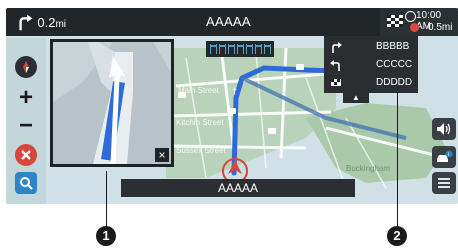  I want to click on speaker-icon, so click(444, 129).